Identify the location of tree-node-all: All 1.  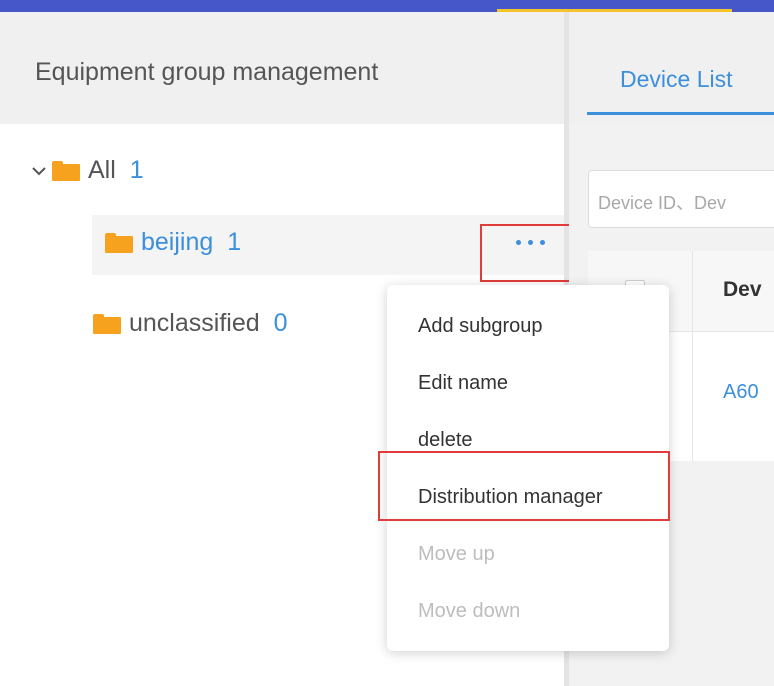
(87, 170).